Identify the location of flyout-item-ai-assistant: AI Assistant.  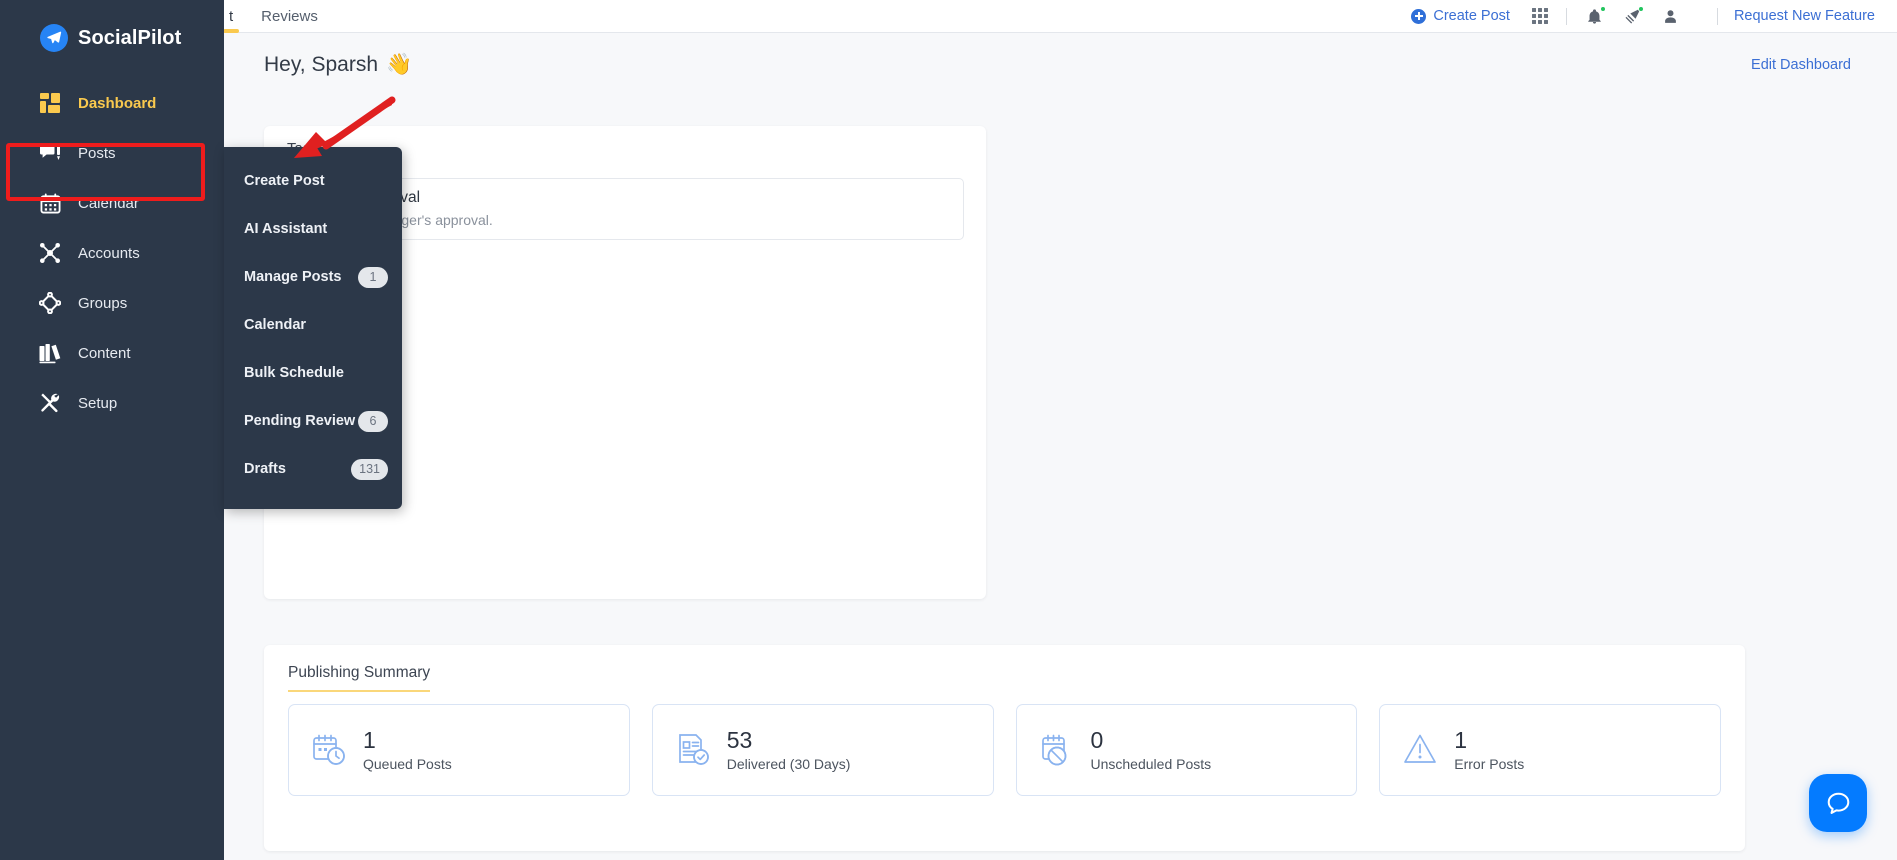
(313, 229).